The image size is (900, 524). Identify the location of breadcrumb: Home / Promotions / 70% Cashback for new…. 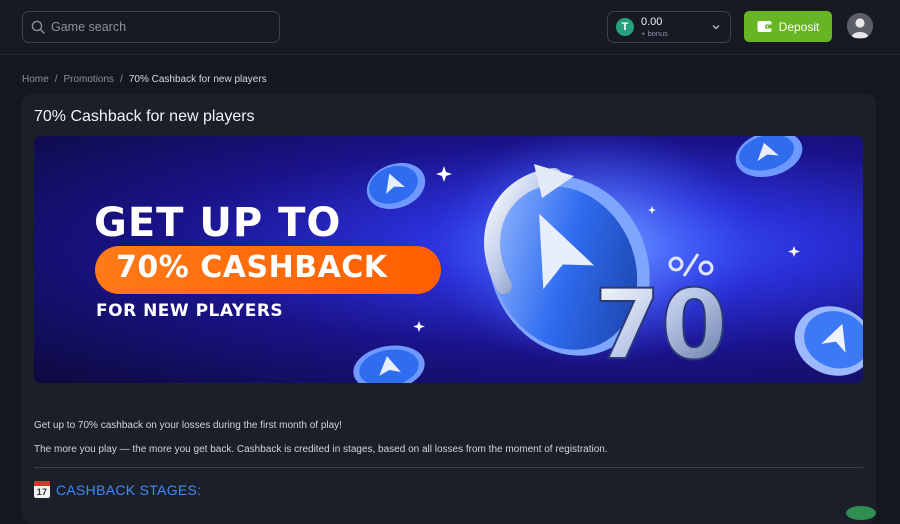
(144, 79).